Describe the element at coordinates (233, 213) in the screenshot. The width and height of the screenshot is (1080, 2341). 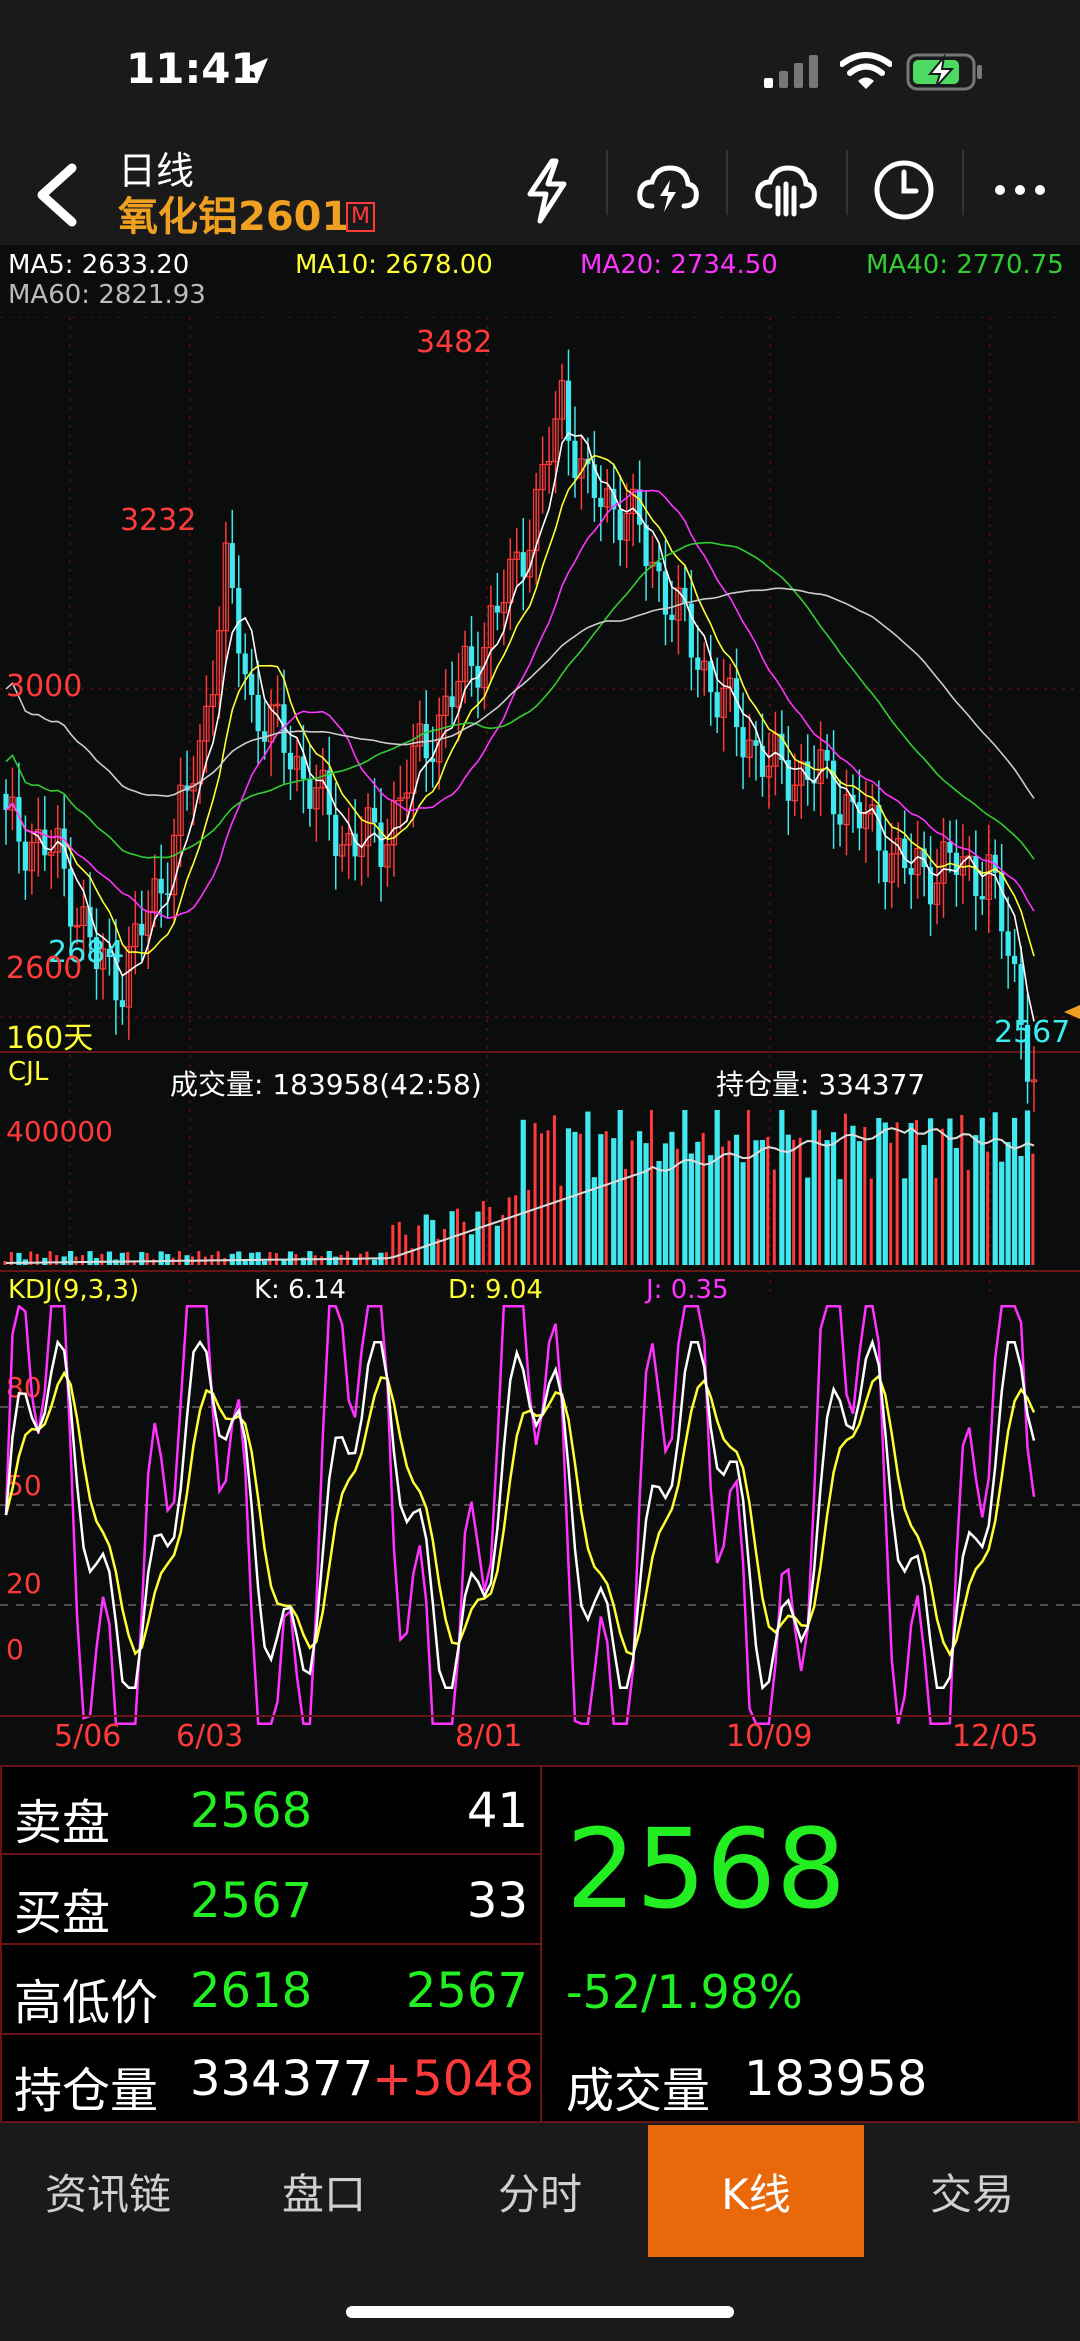
I see `symbol-title: 氧化铝2601` at that location.